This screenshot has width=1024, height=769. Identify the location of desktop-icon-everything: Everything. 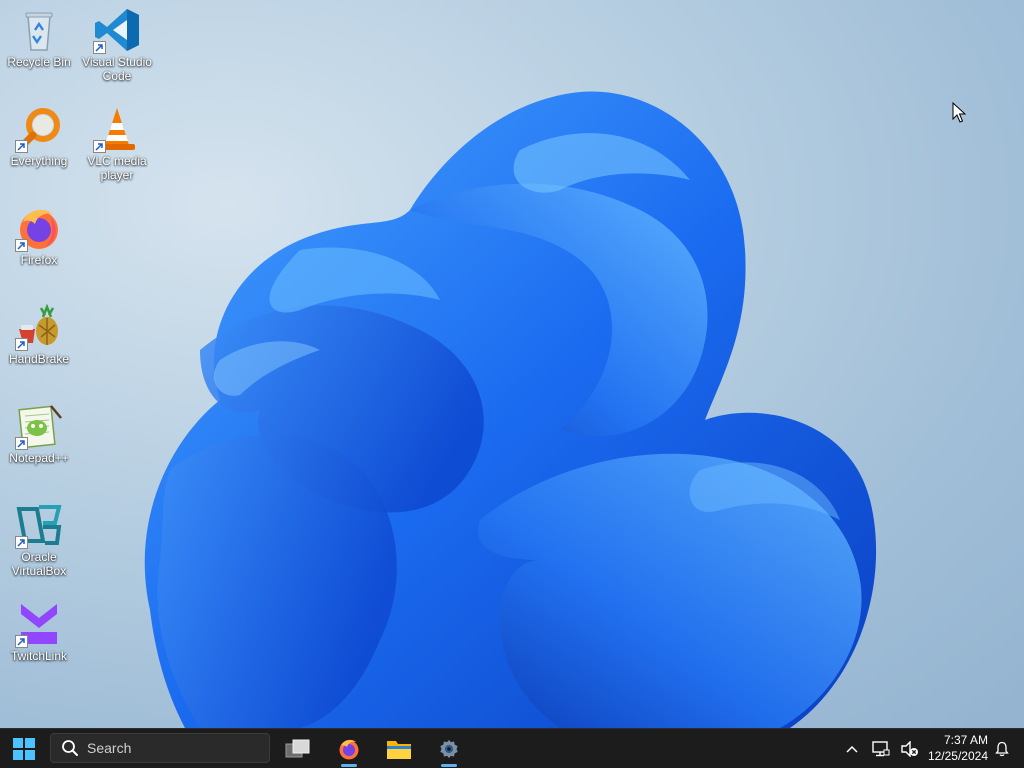
(39, 136).